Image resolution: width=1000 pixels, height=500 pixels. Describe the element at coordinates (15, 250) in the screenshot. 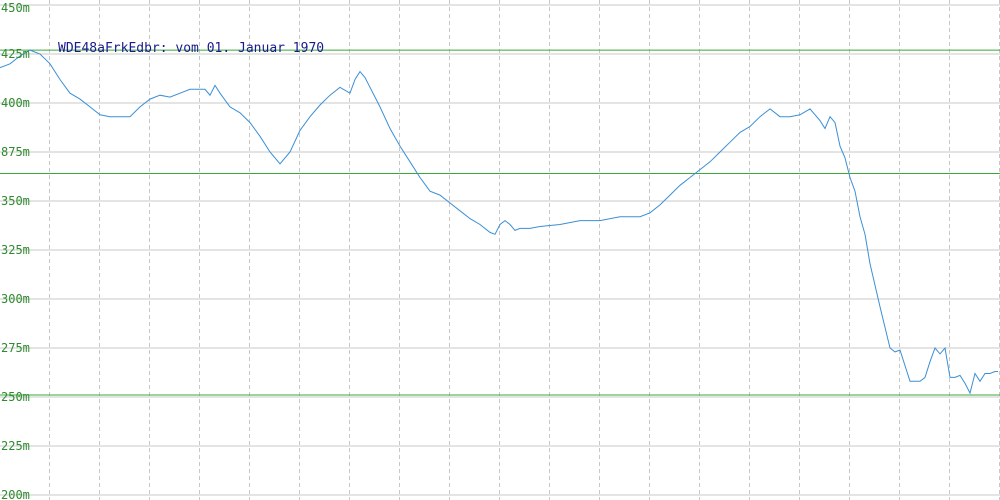

I see `y-tick-label: 325m` at that location.